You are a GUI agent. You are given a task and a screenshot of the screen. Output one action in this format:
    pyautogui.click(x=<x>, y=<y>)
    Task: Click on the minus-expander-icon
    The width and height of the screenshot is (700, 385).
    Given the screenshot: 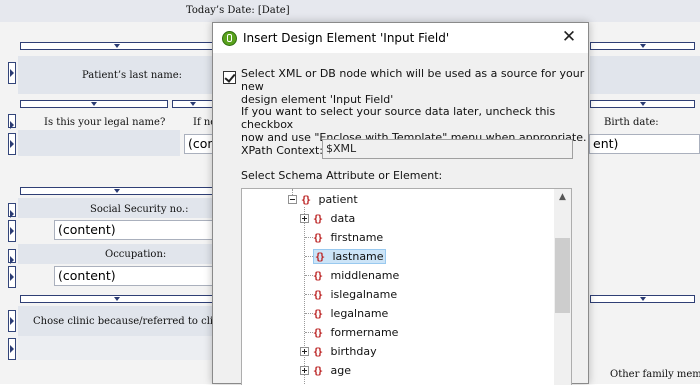 What is the action you would take?
    pyautogui.click(x=292, y=199)
    